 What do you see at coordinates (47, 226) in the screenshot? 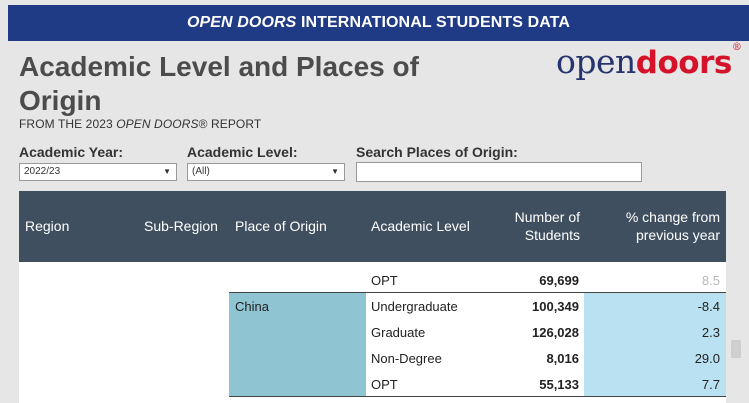
I see `column-region: Region` at bounding box center [47, 226].